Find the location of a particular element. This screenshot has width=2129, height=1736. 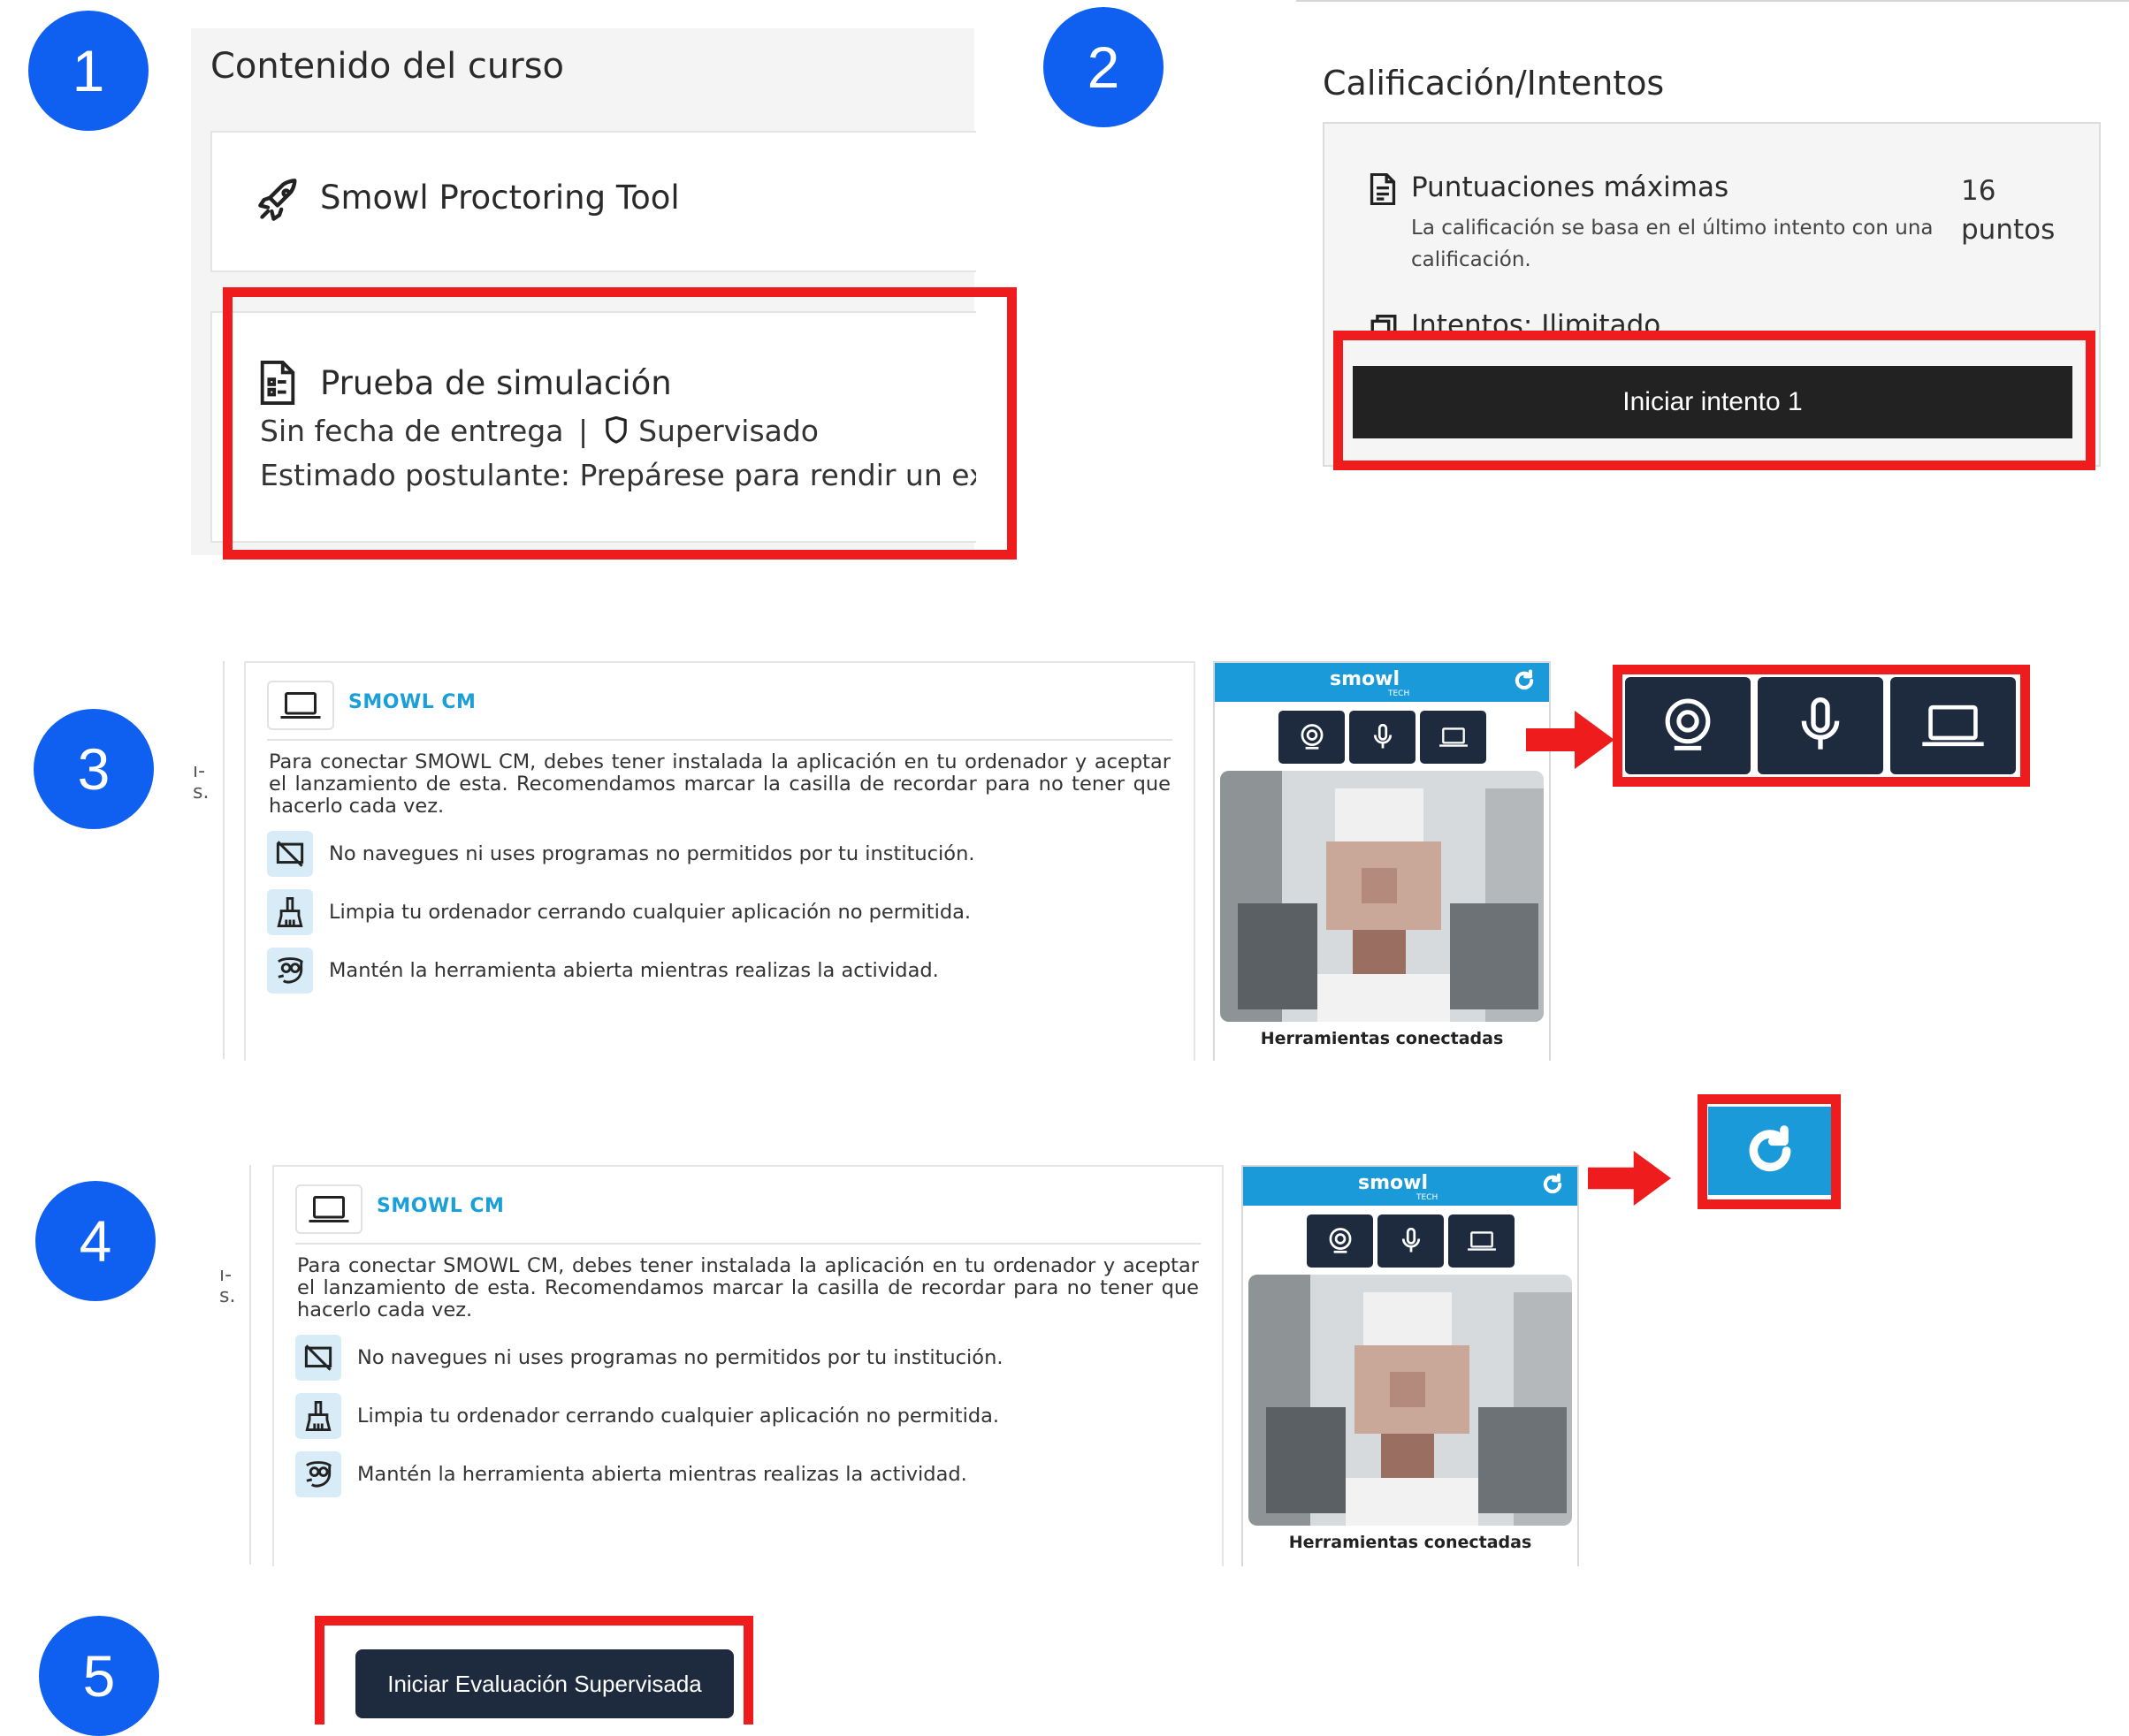

step-4-badge: 4 is located at coordinates (96, 1241).